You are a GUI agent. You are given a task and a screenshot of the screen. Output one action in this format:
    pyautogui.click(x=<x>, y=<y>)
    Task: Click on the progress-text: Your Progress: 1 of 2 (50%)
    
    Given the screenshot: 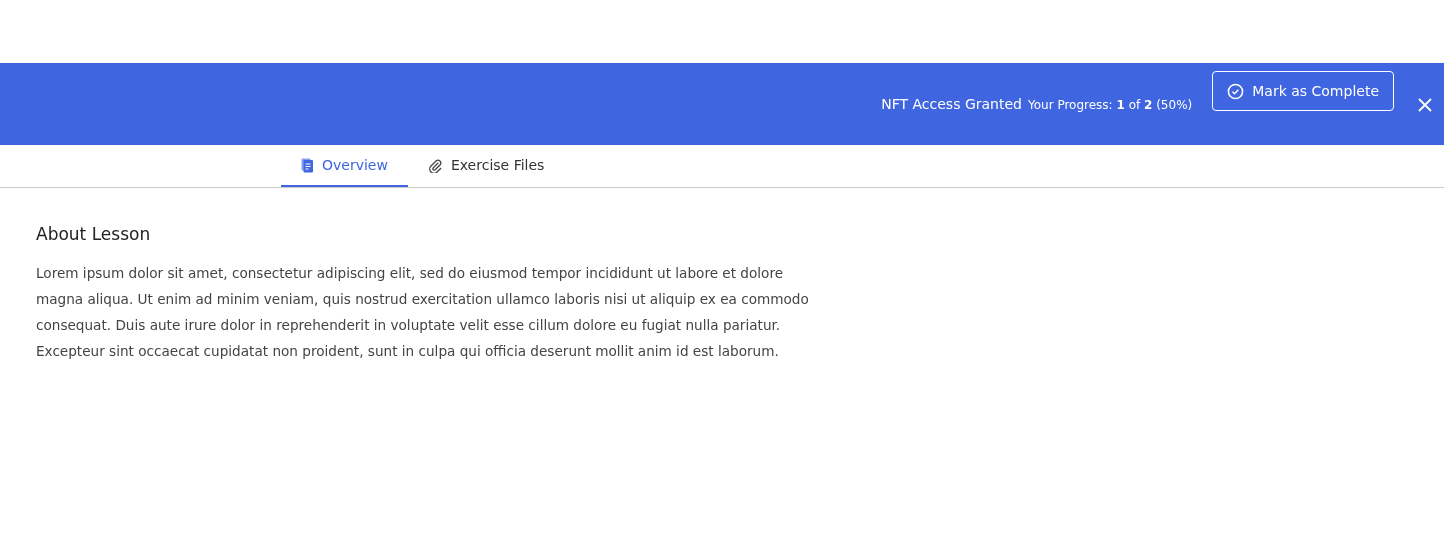 What is the action you would take?
    pyautogui.click(x=1110, y=105)
    